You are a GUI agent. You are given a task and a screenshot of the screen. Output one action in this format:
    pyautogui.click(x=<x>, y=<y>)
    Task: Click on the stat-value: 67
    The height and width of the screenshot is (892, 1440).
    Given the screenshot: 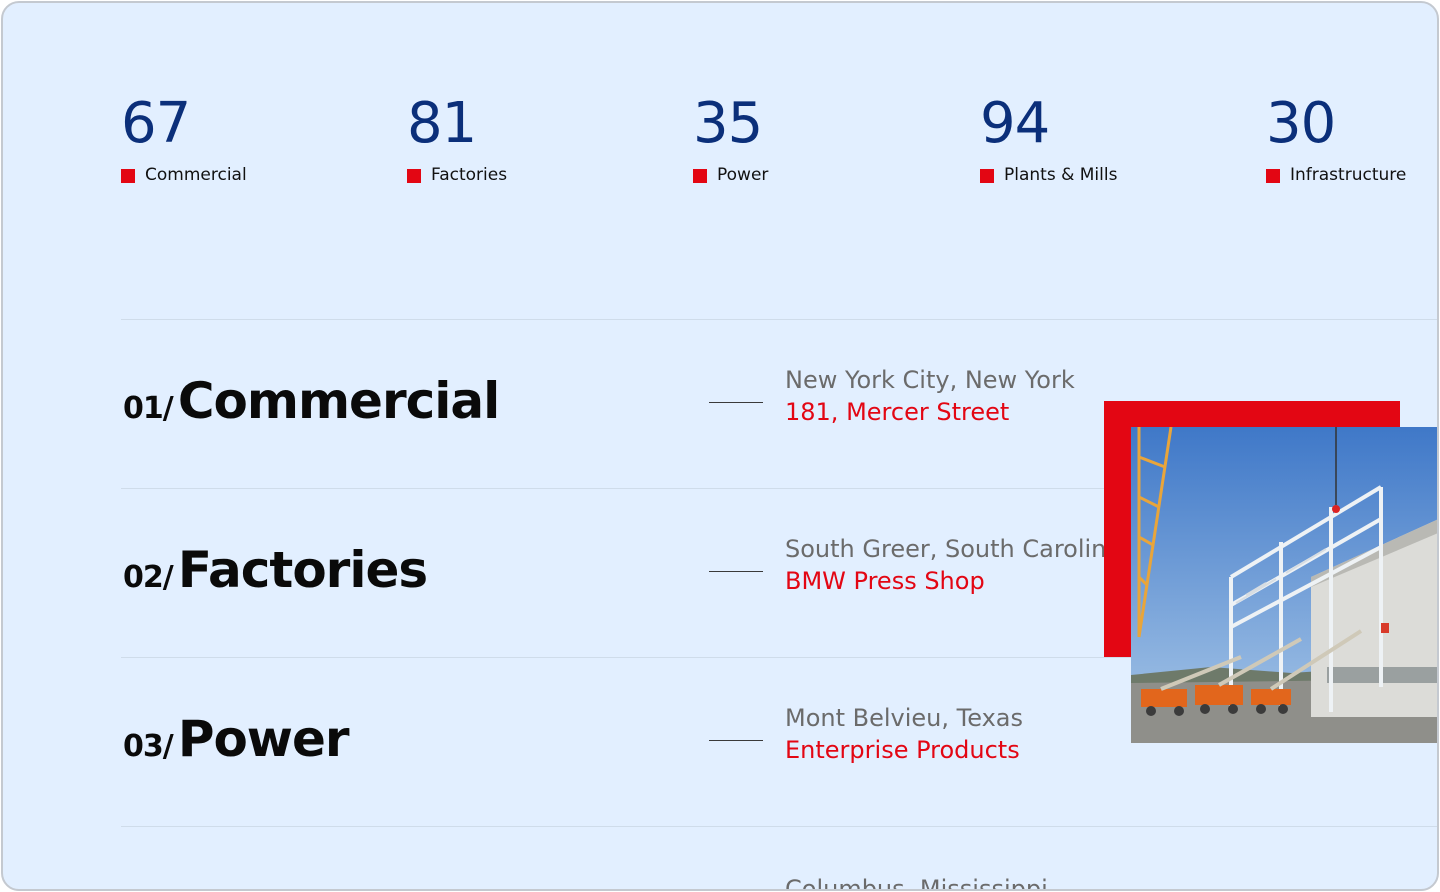 What is the action you would take?
    pyautogui.click(x=156, y=123)
    